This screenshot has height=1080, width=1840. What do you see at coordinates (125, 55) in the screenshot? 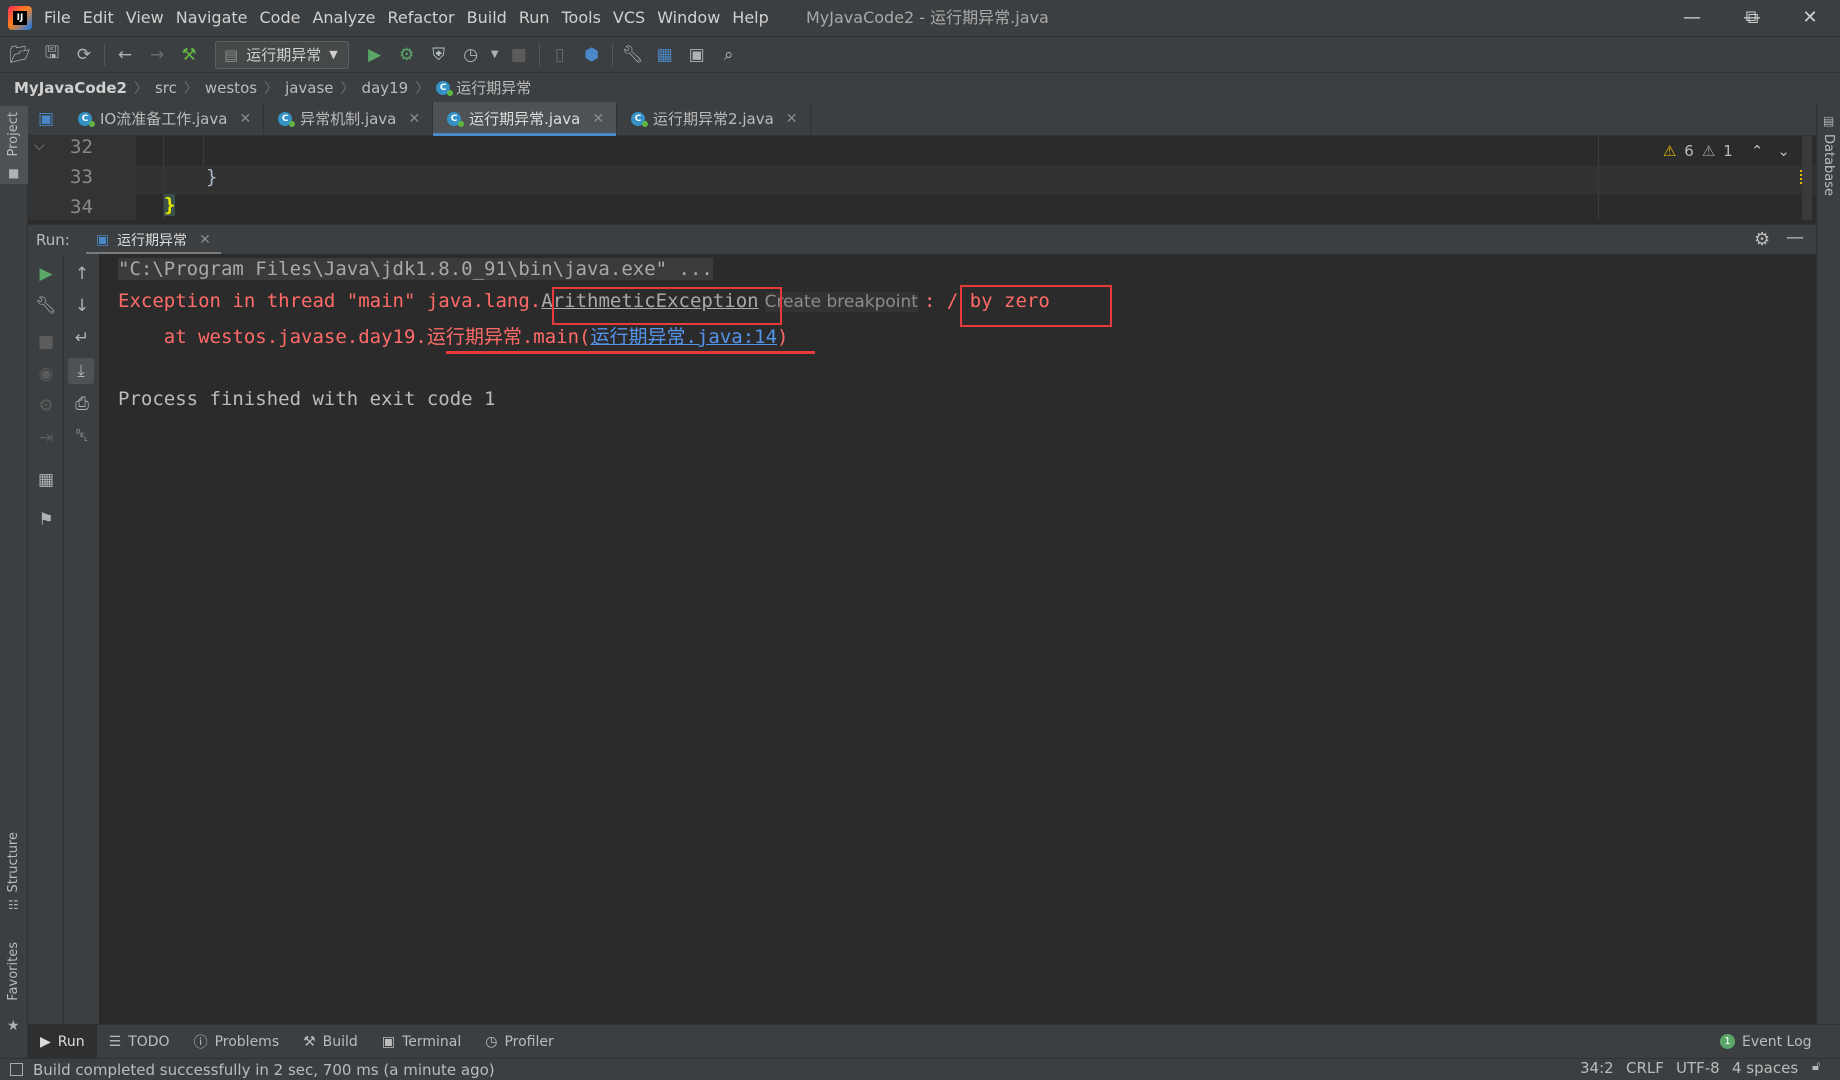
I see `back-arrow-icon: ←` at bounding box center [125, 55].